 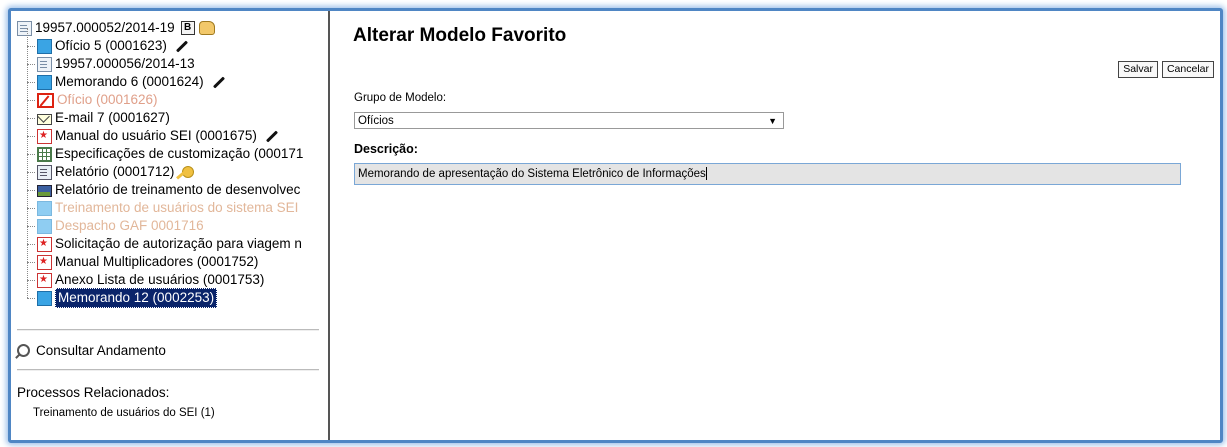 I want to click on tree-item-especificacoes: Especificações de customização (000171, so click(x=160, y=149).